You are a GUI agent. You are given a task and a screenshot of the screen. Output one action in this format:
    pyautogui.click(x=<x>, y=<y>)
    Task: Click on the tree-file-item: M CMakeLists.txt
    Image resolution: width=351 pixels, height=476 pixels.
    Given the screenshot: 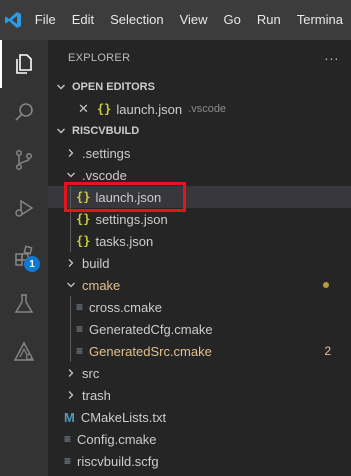 What is the action you would take?
    pyautogui.click(x=199, y=417)
    